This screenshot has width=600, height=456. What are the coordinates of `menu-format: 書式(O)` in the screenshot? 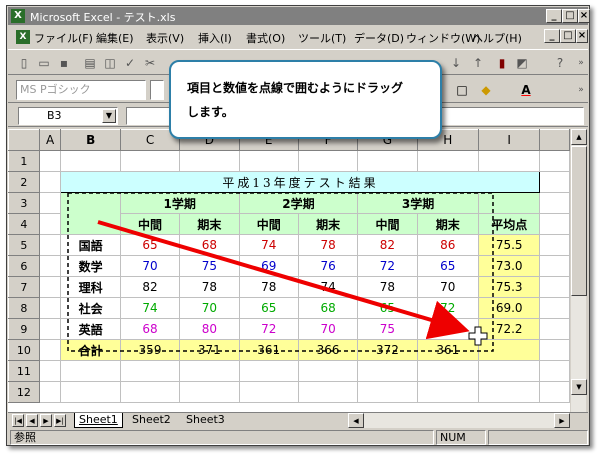 It's located at (265, 38).